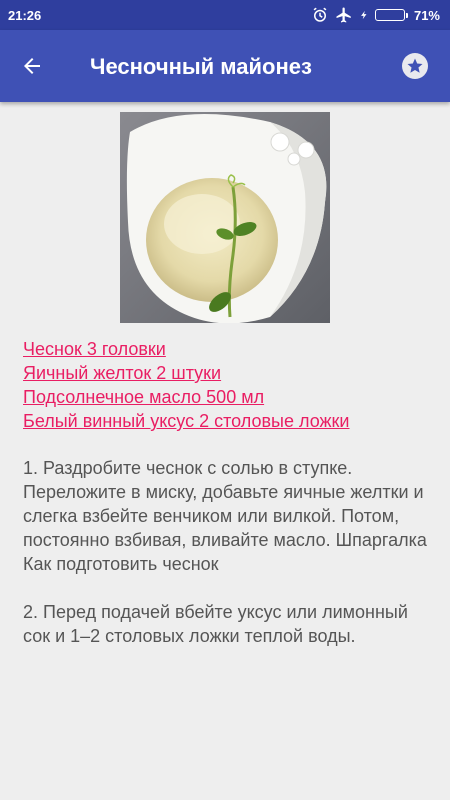 The width and height of the screenshot is (450, 800). What do you see at coordinates (201, 66) in the screenshot?
I see `page-title: Чесночный майонез` at bounding box center [201, 66].